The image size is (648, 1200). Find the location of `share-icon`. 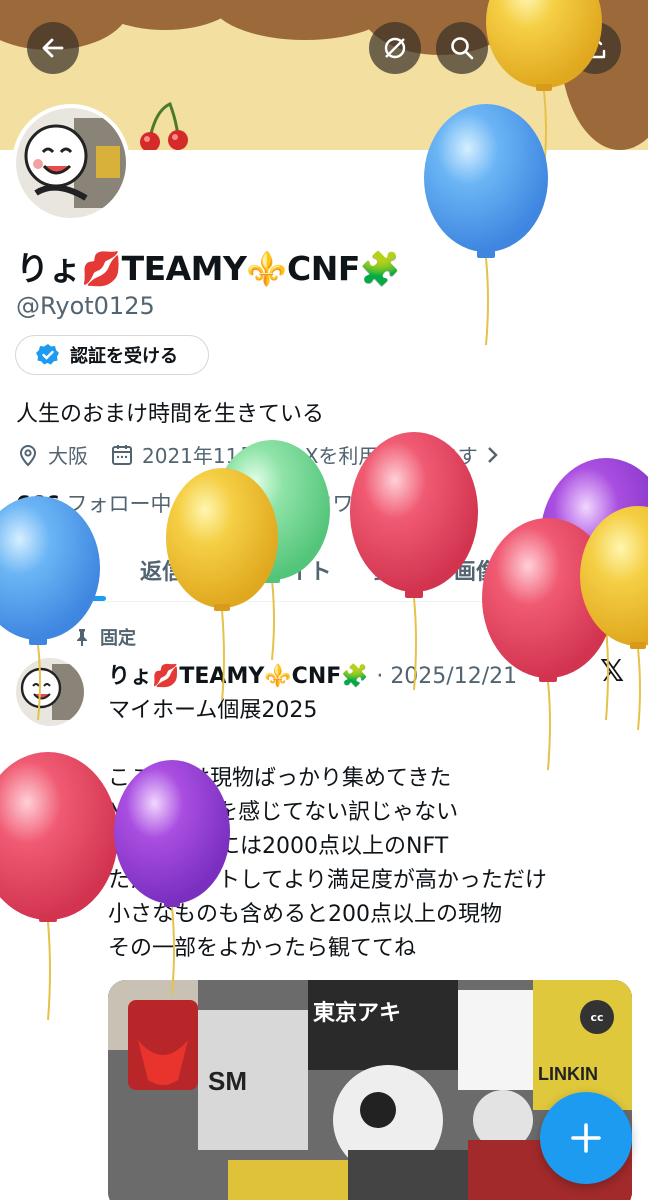

share-icon is located at coordinates (595, 47).